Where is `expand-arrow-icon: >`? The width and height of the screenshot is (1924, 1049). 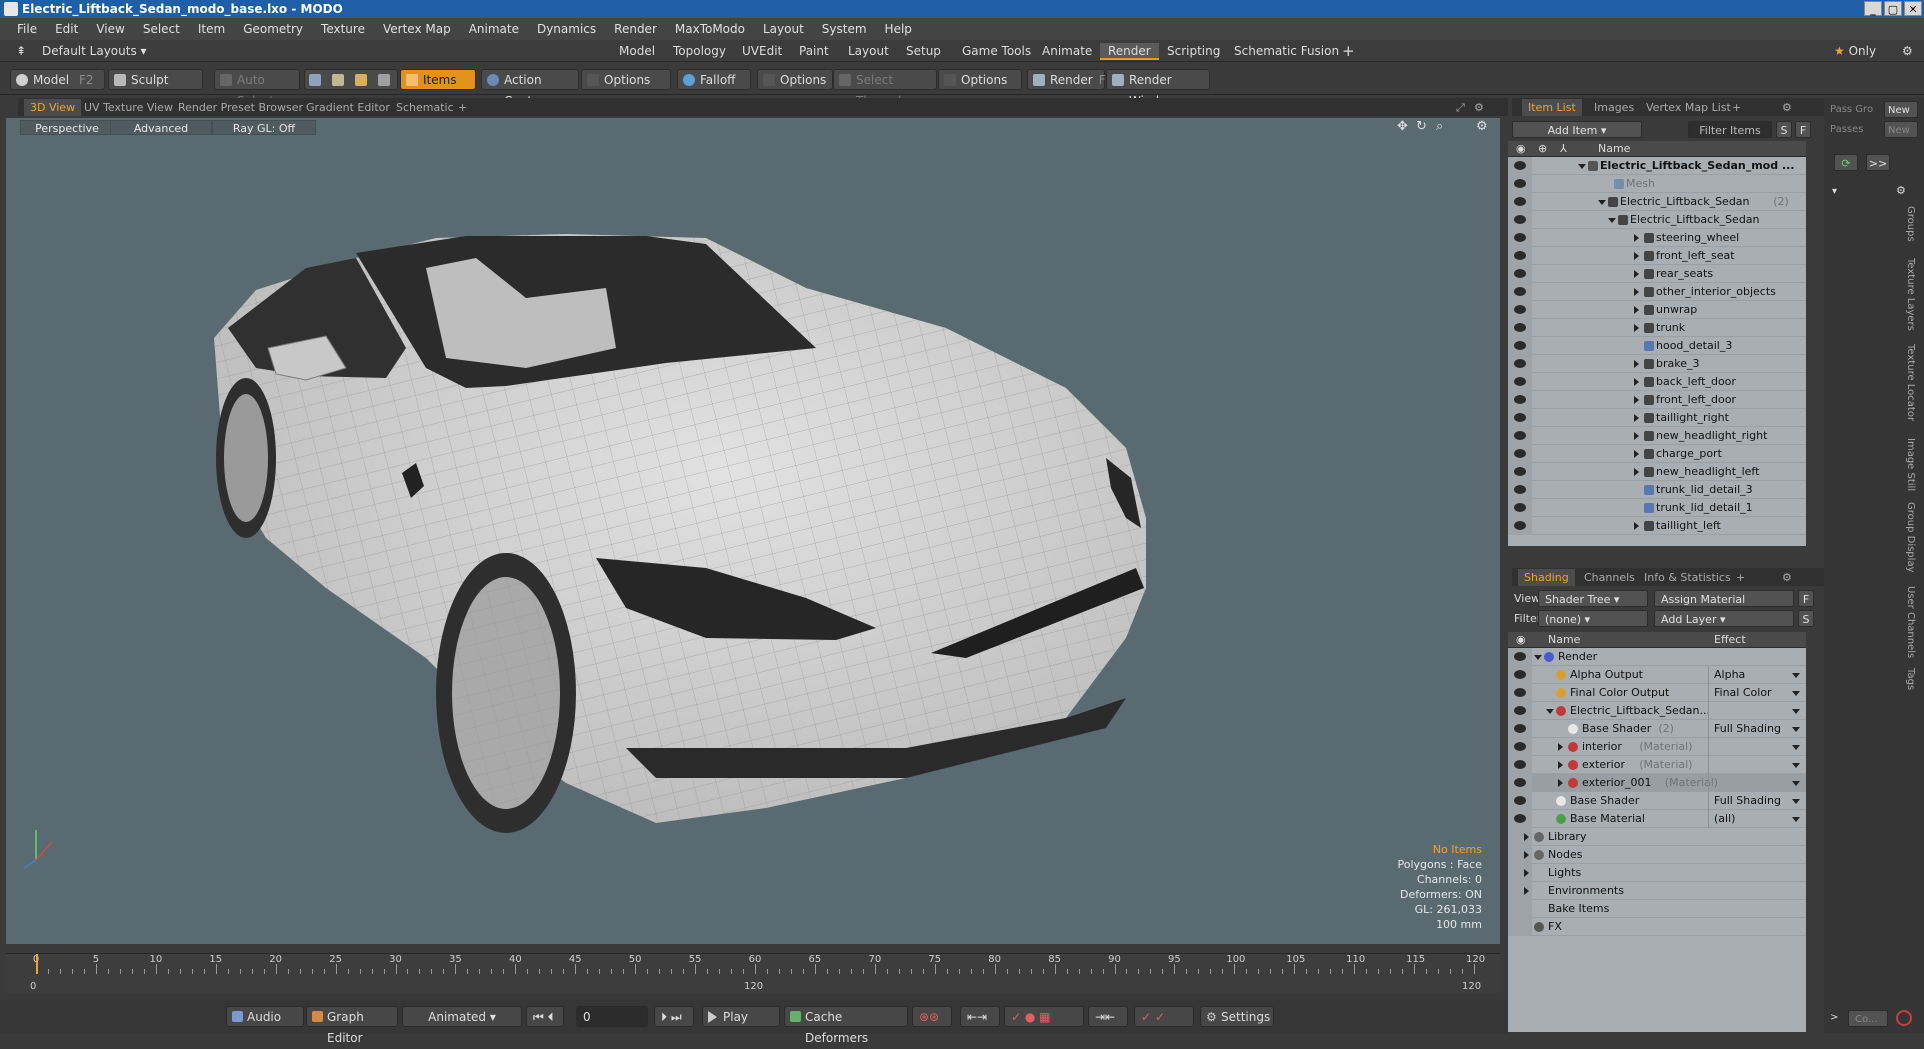 expand-arrow-icon: > is located at coordinates (1834, 1017).